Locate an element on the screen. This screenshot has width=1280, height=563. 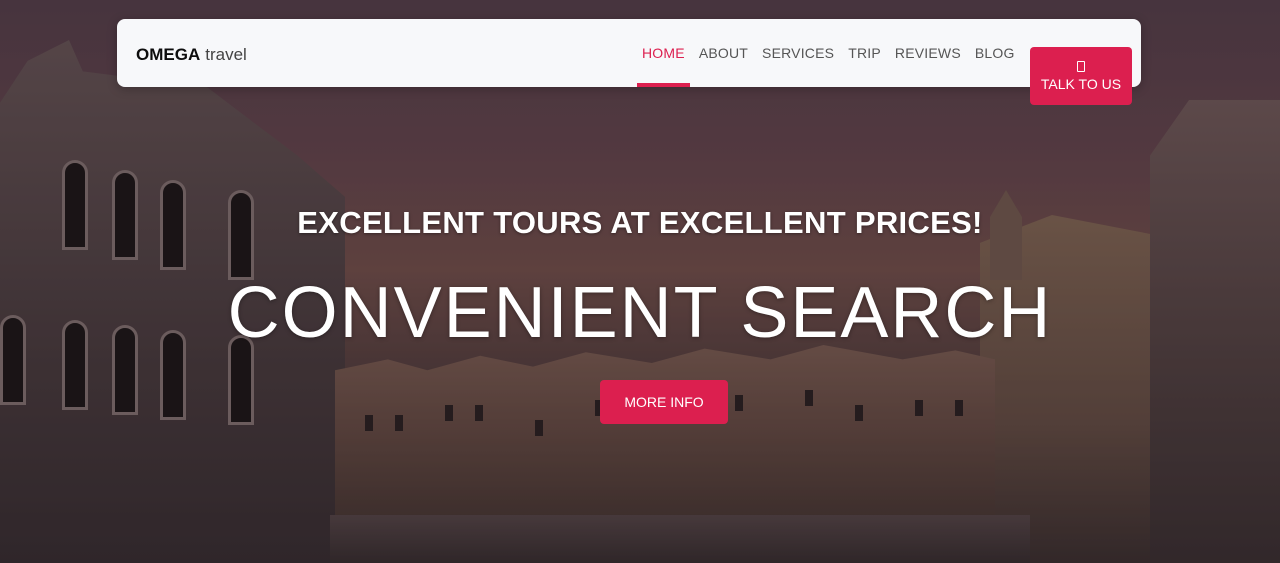
more-info-button: MORE INFO is located at coordinates (664, 402).